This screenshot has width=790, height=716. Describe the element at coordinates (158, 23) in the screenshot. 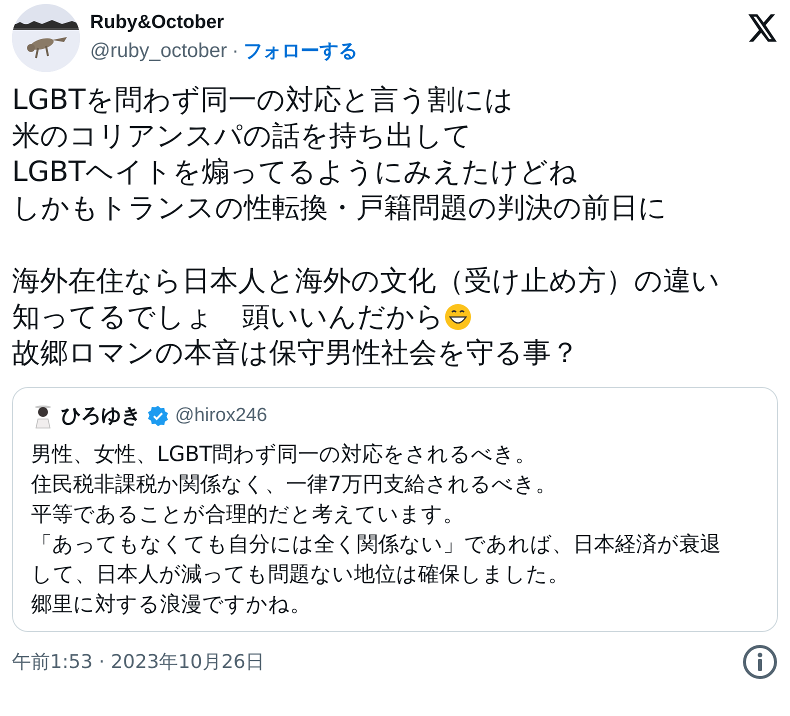

I see `author-name: Ruby&October` at that location.